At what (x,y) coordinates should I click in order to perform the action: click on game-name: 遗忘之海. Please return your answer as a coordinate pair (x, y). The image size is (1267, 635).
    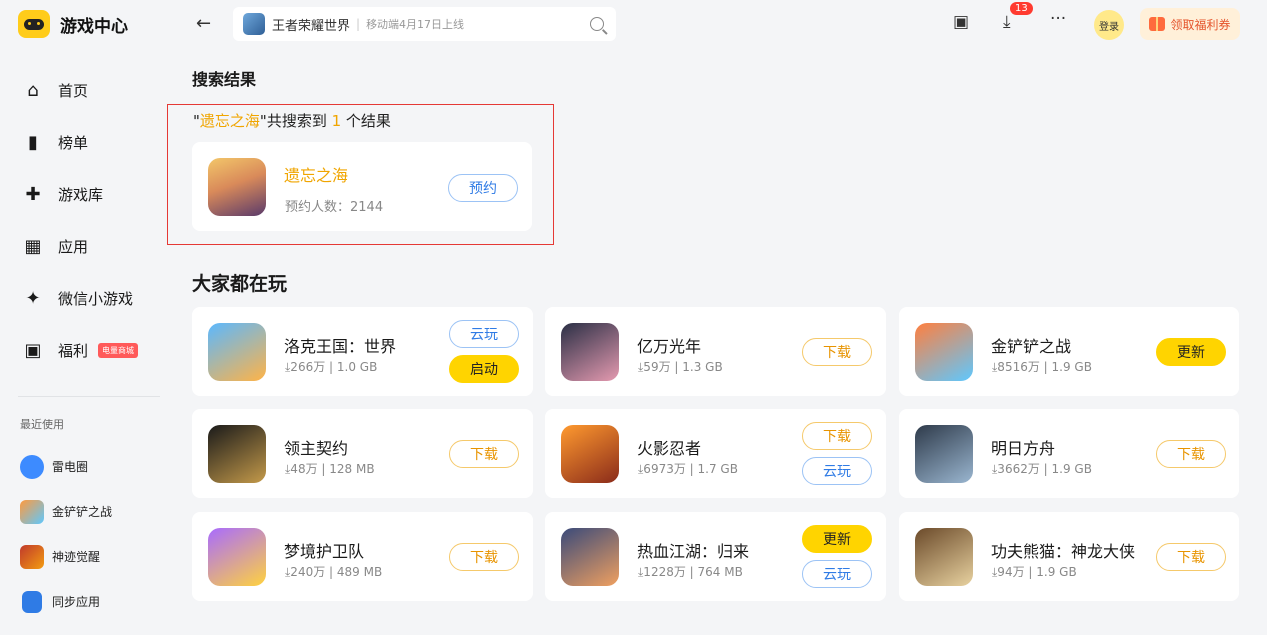
    Looking at the image, I should click on (316, 175).